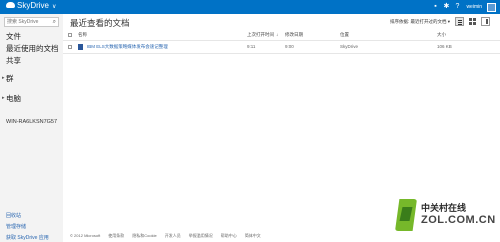 The image size is (500, 242). What do you see at coordinates (349, 46) in the screenshot?
I see `row-location: SkyDrive` at bounding box center [349, 46].